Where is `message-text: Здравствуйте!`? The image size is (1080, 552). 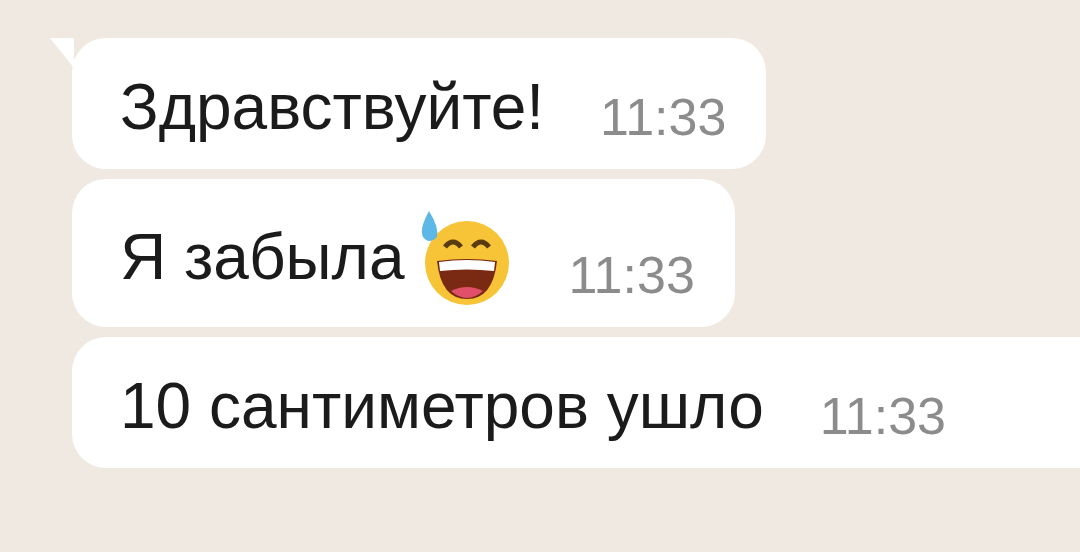
message-text: Здравствуйте! is located at coordinates (332, 107).